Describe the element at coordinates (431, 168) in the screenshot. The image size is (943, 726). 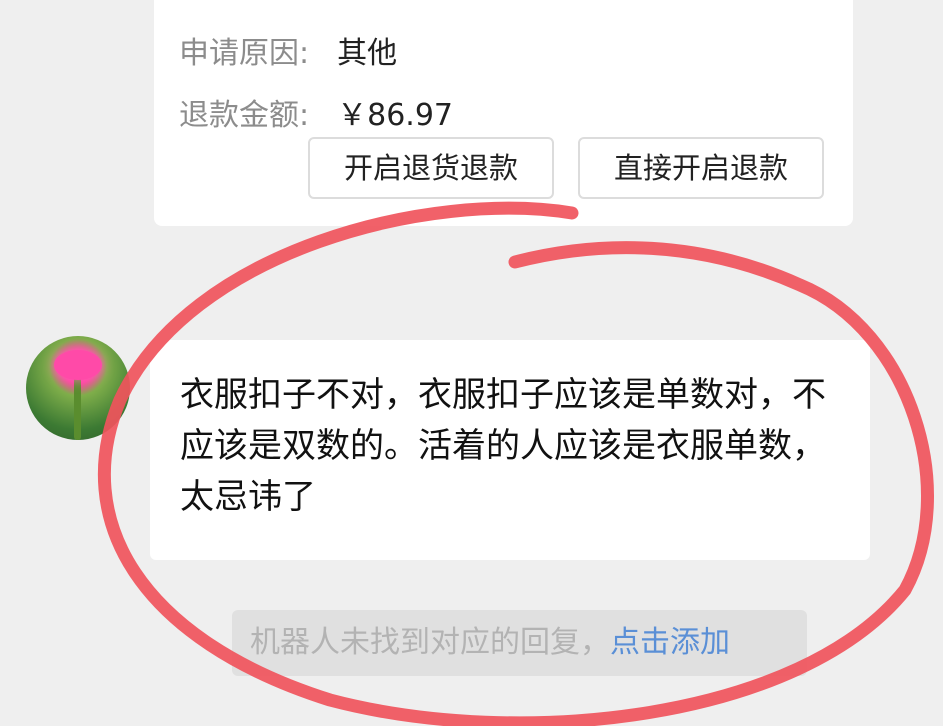
I see `open-return-refund-button: 开启退货退款` at that location.